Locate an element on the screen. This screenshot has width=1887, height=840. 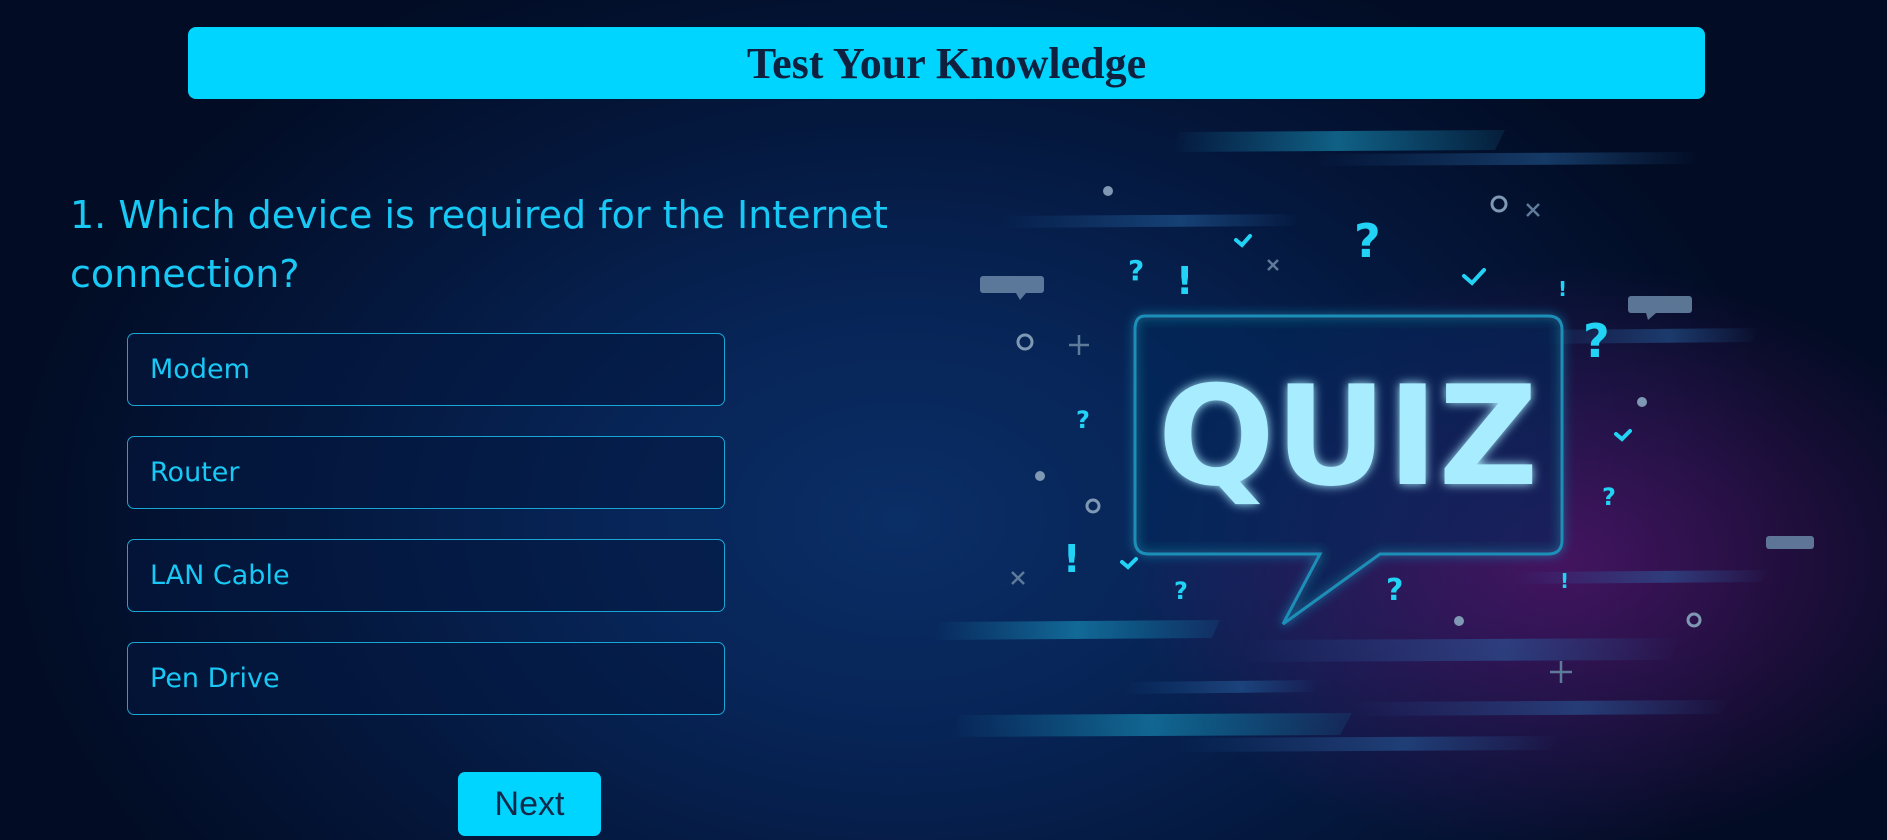
quiz-logo-text: QUIZ is located at coordinates (1348, 436).